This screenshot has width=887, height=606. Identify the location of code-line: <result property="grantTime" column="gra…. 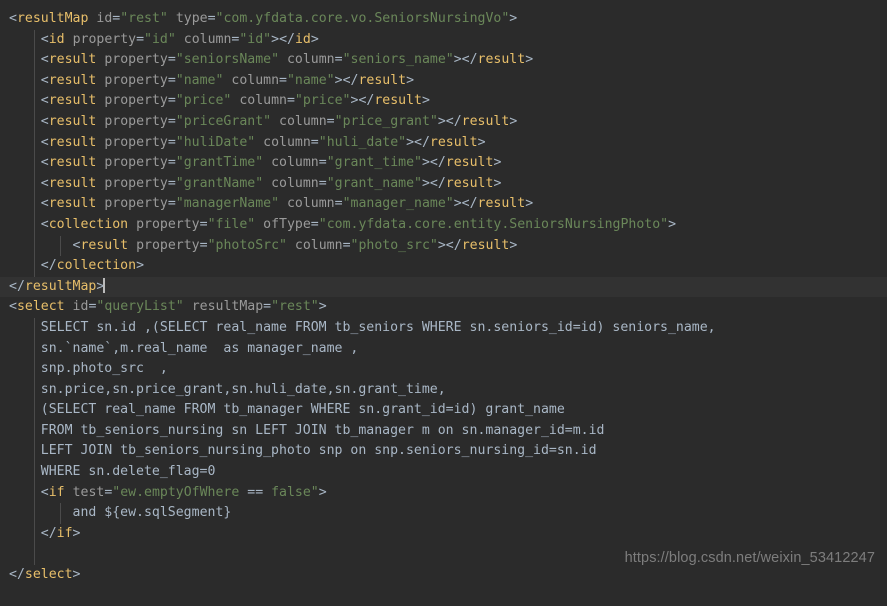
(443, 163).